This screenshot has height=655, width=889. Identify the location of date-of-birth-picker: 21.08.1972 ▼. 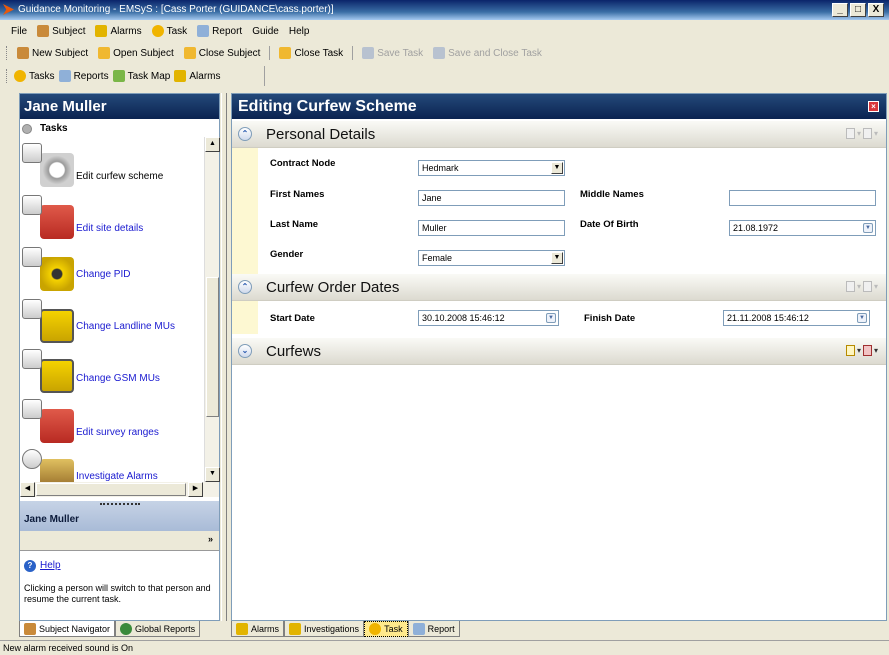
(802, 228).